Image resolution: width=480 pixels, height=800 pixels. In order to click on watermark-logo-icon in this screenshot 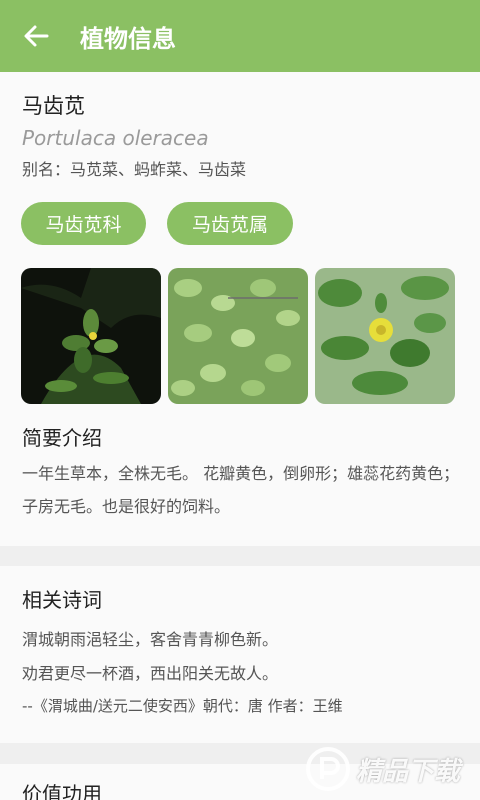, I will do `click(328, 769)`.